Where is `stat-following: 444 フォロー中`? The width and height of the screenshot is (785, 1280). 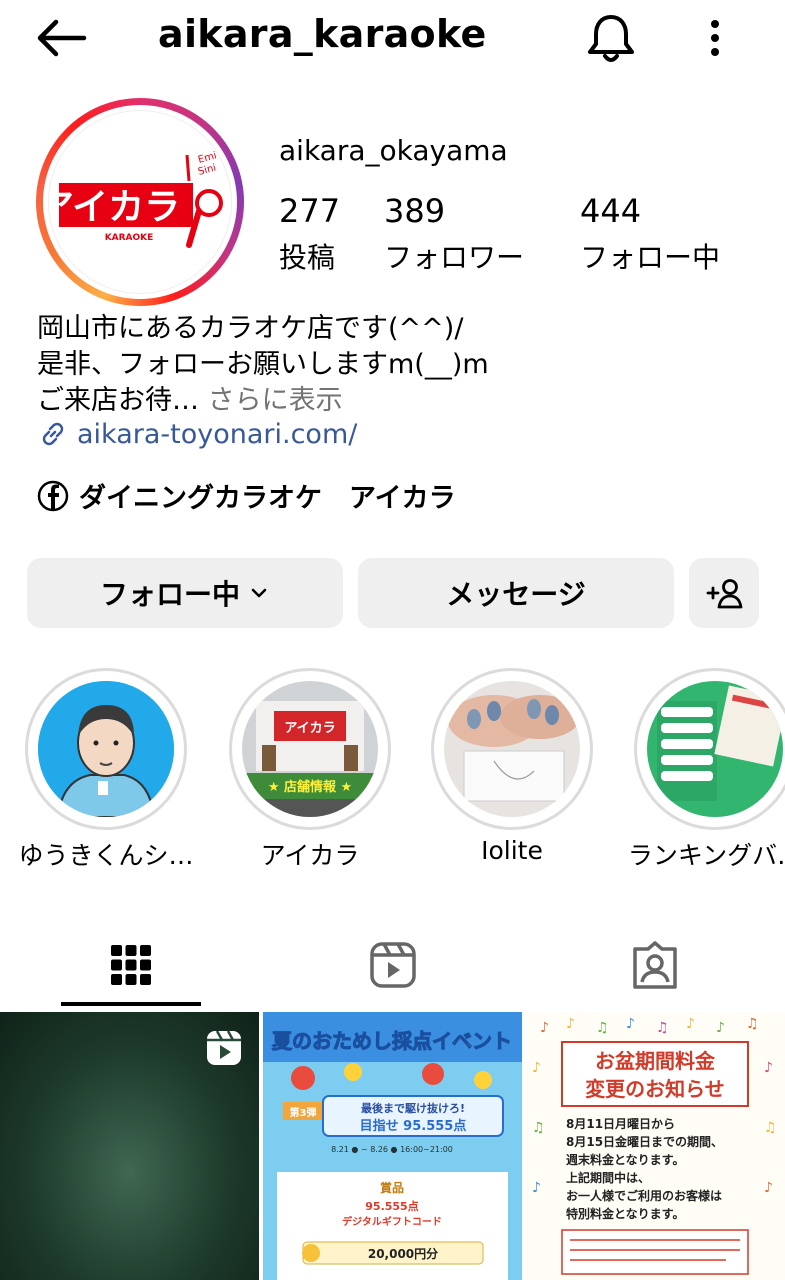
stat-following: 444 フォロー中 is located at coordinates (650, 234).